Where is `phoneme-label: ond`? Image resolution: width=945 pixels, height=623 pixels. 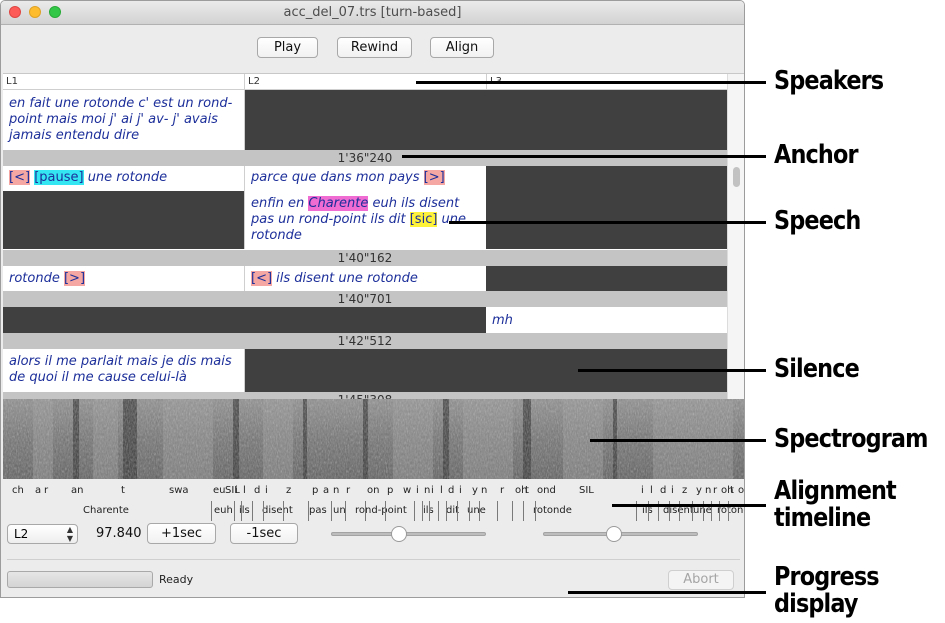 phoneme-label: ond is located at coordinates (546, 490).